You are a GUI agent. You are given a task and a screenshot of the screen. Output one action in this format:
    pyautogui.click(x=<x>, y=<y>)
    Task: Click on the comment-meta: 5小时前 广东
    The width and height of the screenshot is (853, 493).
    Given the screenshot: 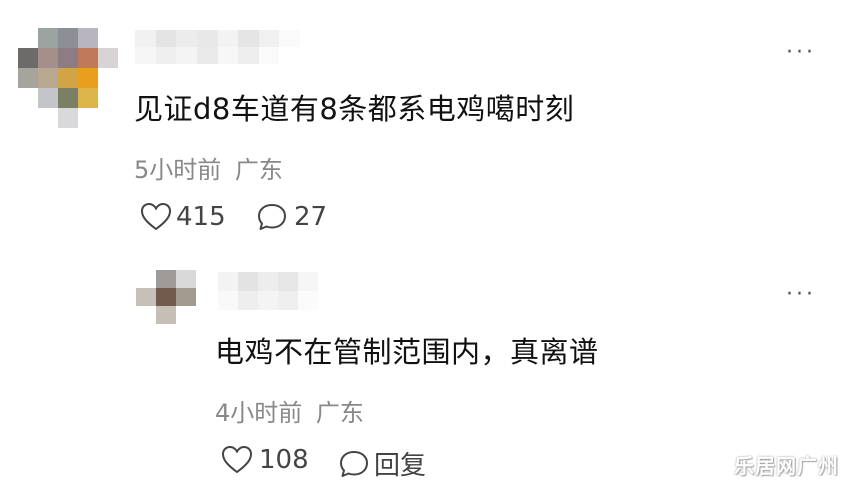 What is the action you would take?
    pyautogui.click(x=208, y=167)
    